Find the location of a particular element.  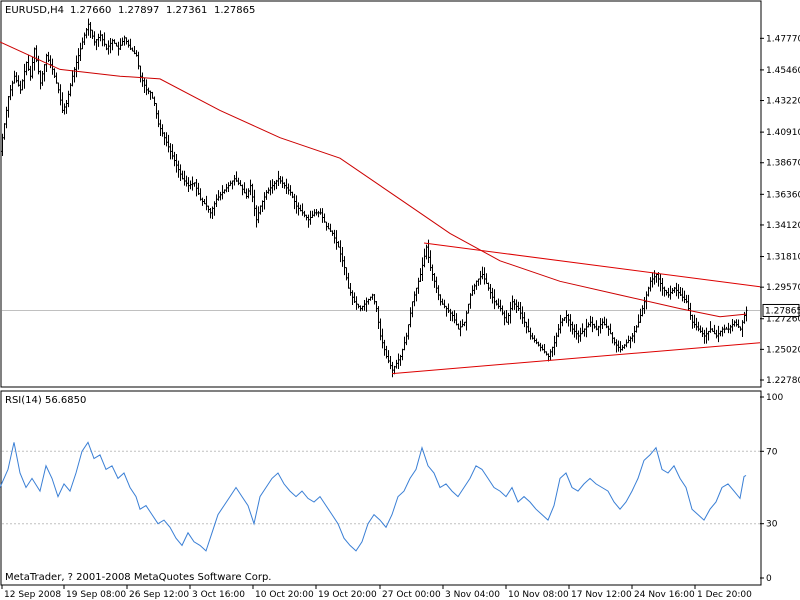

current-price-label-text: 1.27865 is located at coordinates (782, 311).